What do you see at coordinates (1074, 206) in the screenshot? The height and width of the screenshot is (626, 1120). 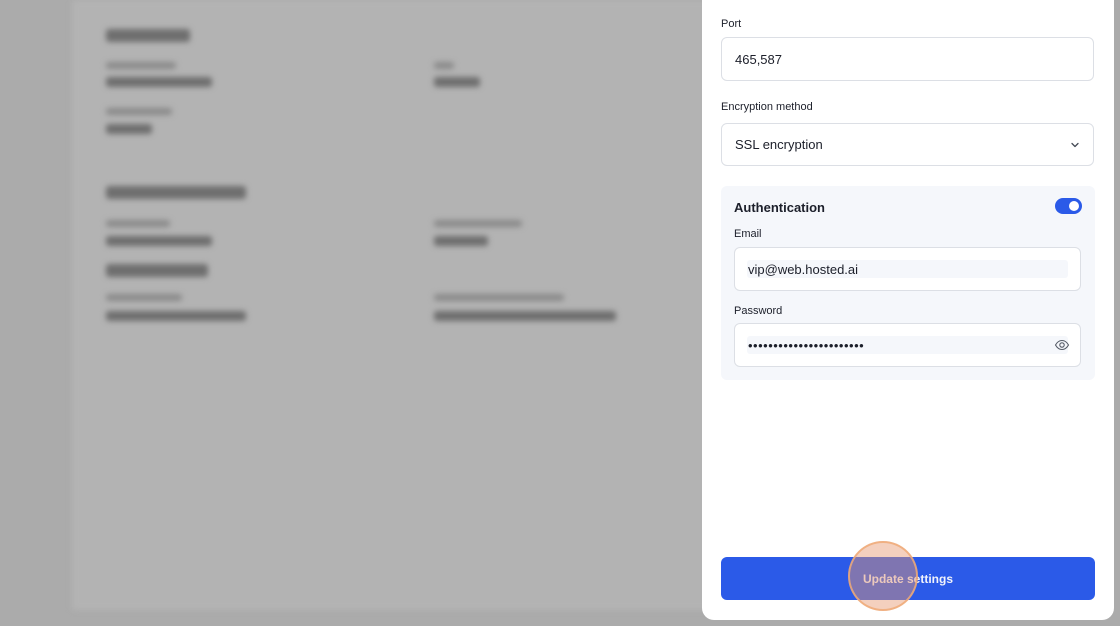 I see `toggle-knob` at bounding box center [1074, 206].